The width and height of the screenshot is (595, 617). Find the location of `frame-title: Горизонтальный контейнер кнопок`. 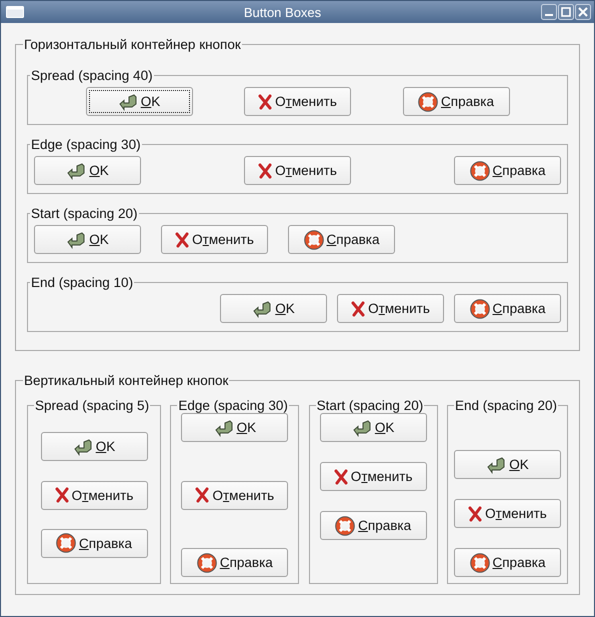

frame-title: Горизонтальный контейнер кнопок is located at coordinates (132, 44).